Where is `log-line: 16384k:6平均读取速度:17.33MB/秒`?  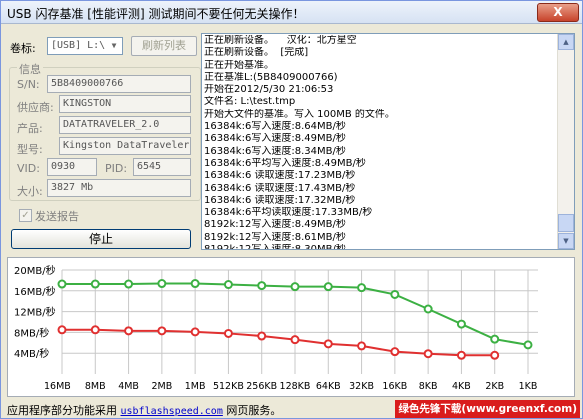 log-line: 16384k:6平均读取速度:17.33MB/秒 is located at coordinates (288, 213).